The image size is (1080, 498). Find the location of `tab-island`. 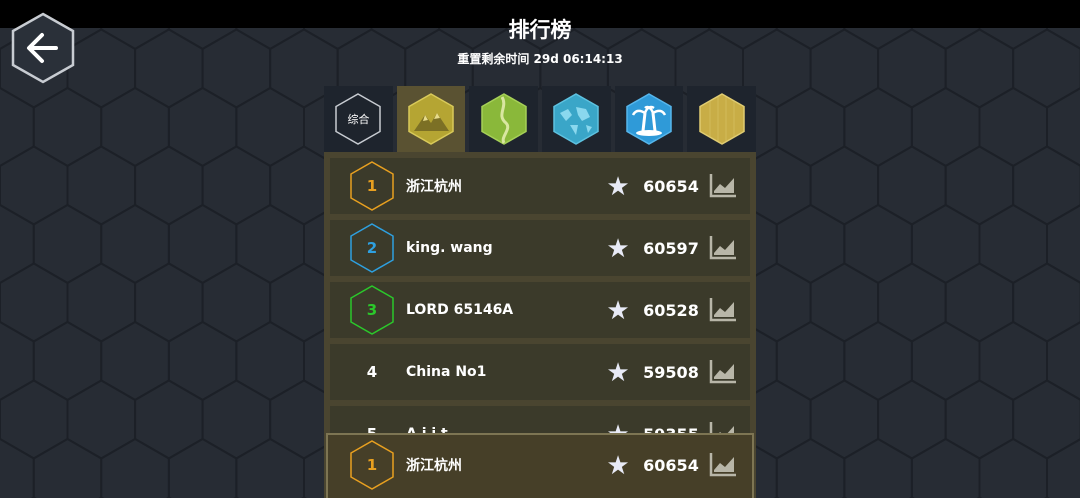

tab-island is located at coordinates (649, 119).